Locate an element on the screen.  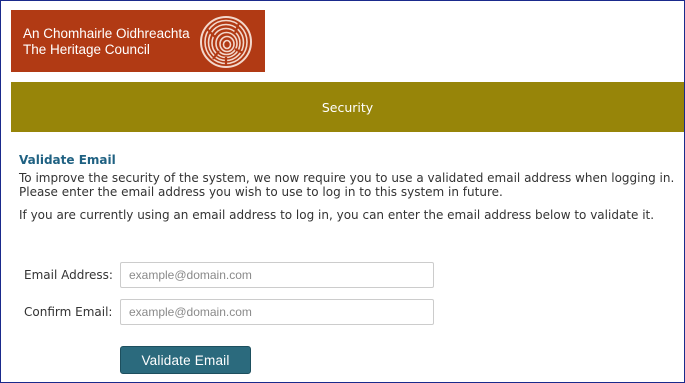
section-heading: Validate Email is located at coordinates (67, 160).